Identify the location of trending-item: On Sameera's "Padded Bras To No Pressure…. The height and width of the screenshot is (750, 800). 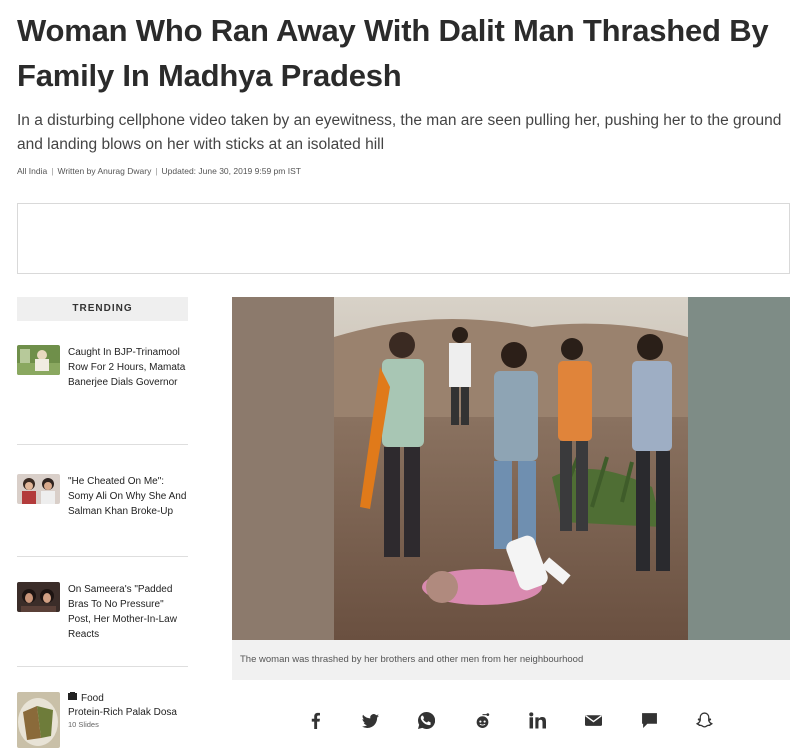
(102, 612).